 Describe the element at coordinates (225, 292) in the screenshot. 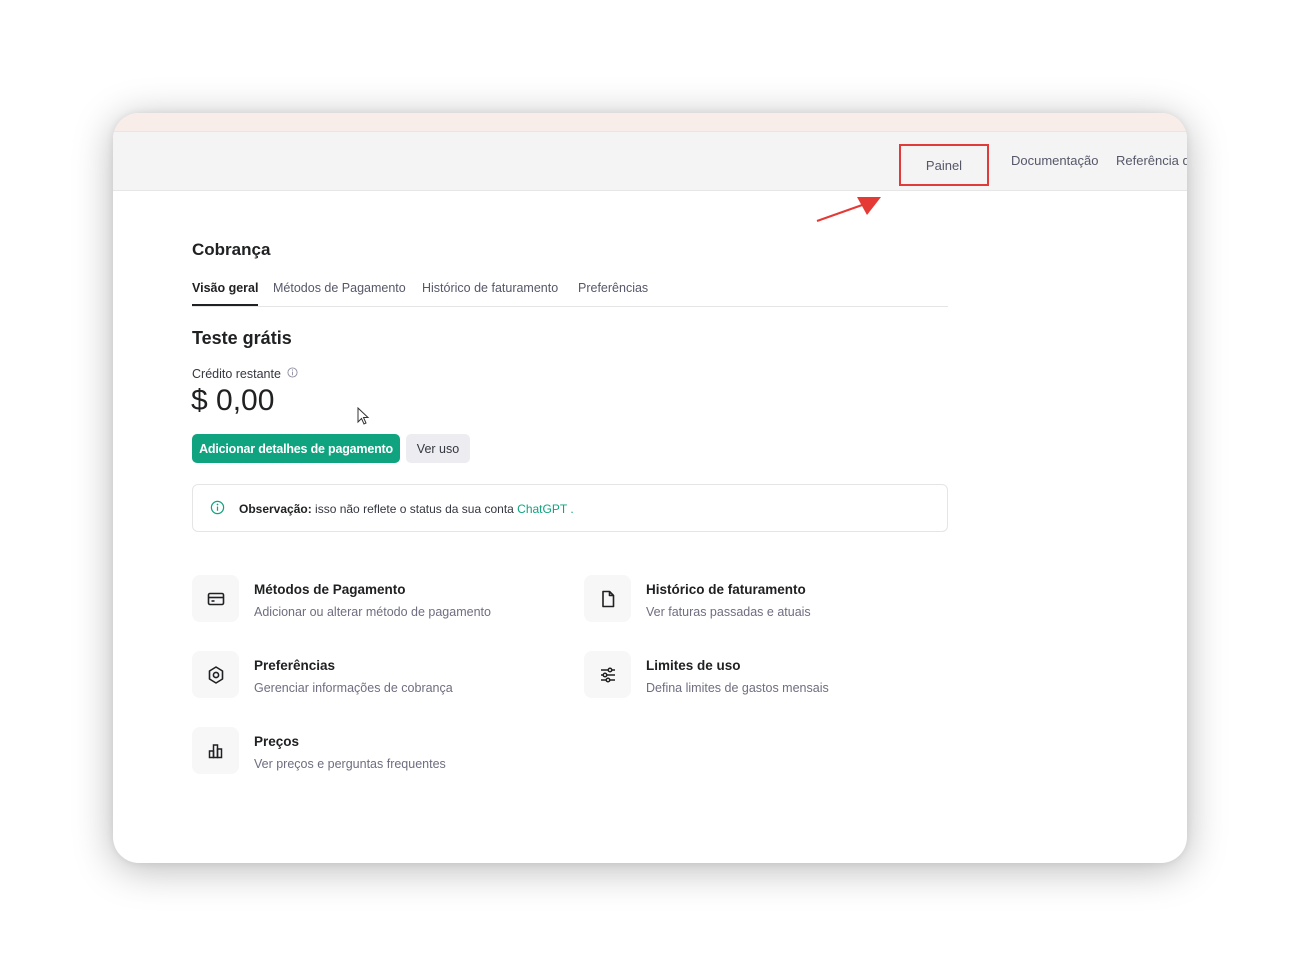

I see `tab-overview: Visão geral` at that location.